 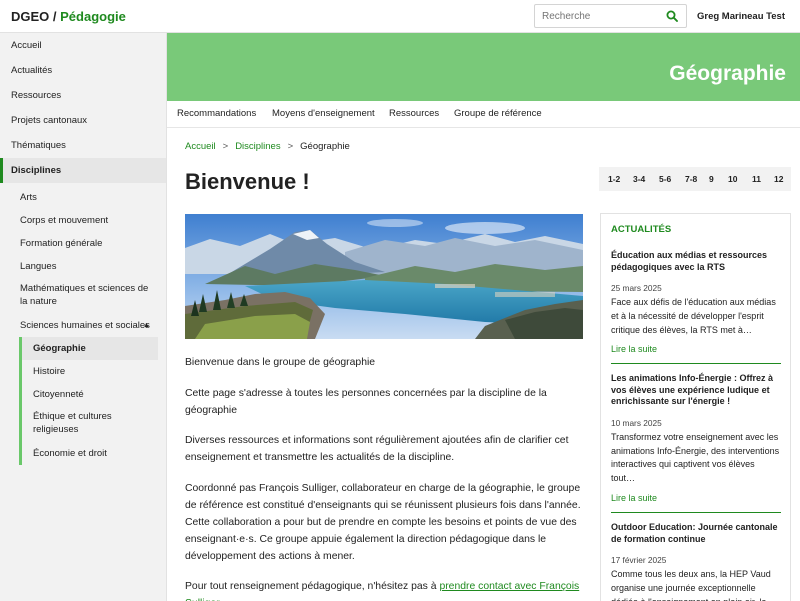 I want to click on grade-9: 9, so click(x=711, y=179).